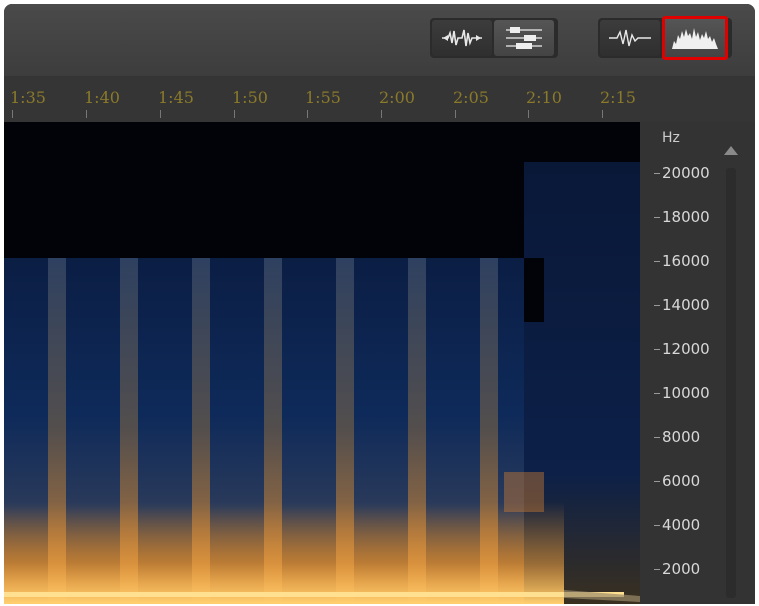 This screenshot has height=606, width=759. What do you see at coordinates (28, 97) in the screenshot?
I see `time-label: 1:35` at bounding box center [28, 97].